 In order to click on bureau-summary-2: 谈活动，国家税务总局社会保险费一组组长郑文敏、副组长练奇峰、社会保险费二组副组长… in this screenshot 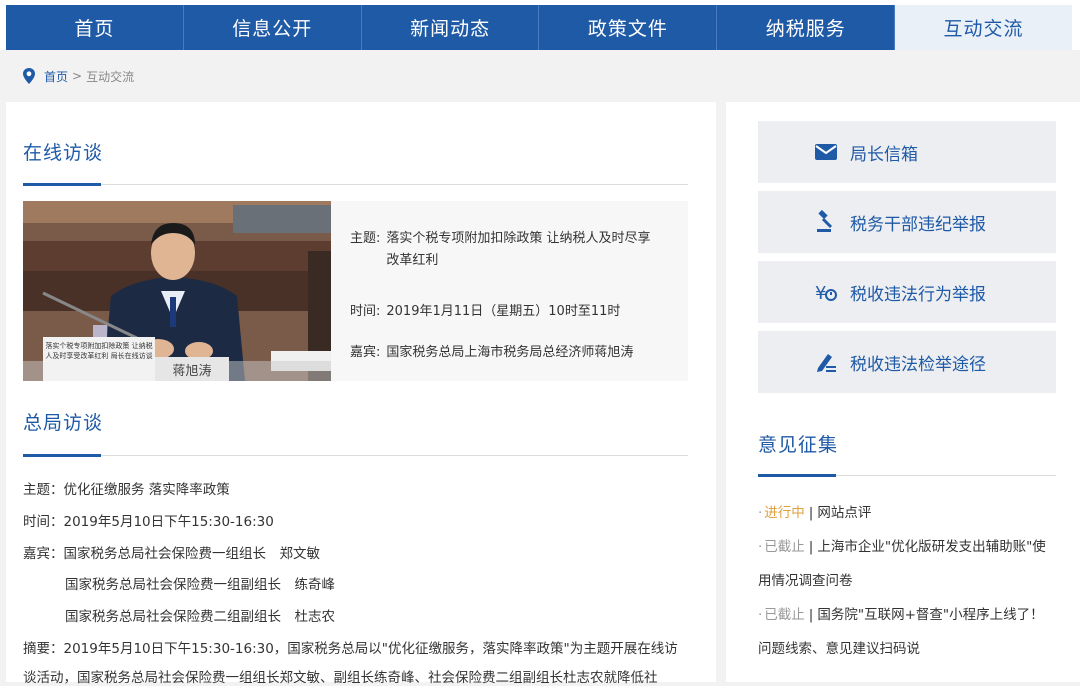, I will do `click(340, 678)`.